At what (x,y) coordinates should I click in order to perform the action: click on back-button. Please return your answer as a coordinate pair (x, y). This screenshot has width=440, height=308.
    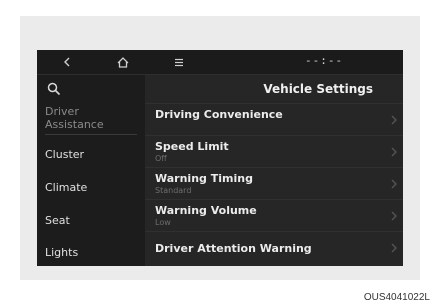
    Looking at the image, I should click on (67, 62).